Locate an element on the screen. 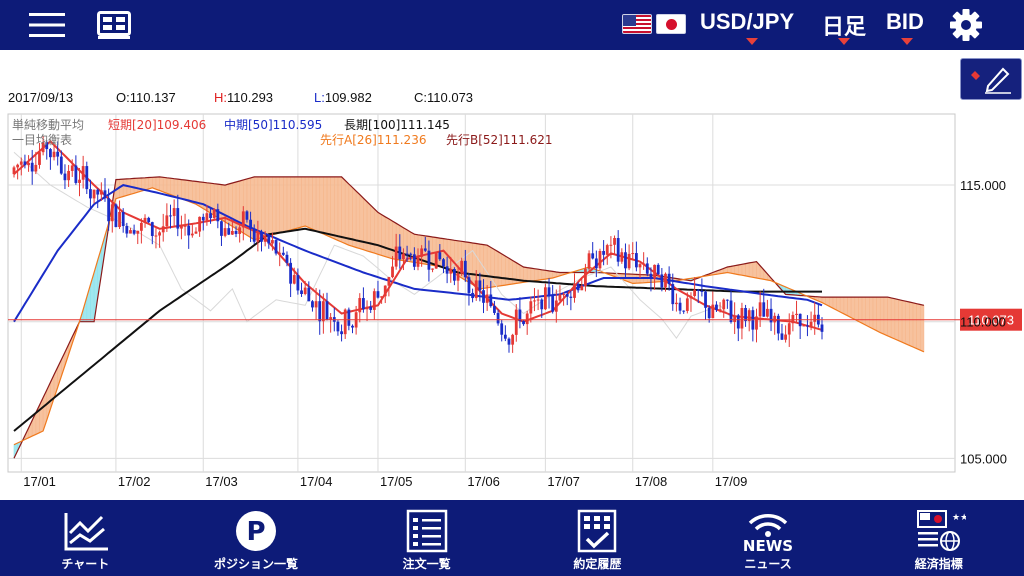 The height and width of the screenshot is (576, 1024). nav-history: 約定履歴 is located at coordinates (597, 538).